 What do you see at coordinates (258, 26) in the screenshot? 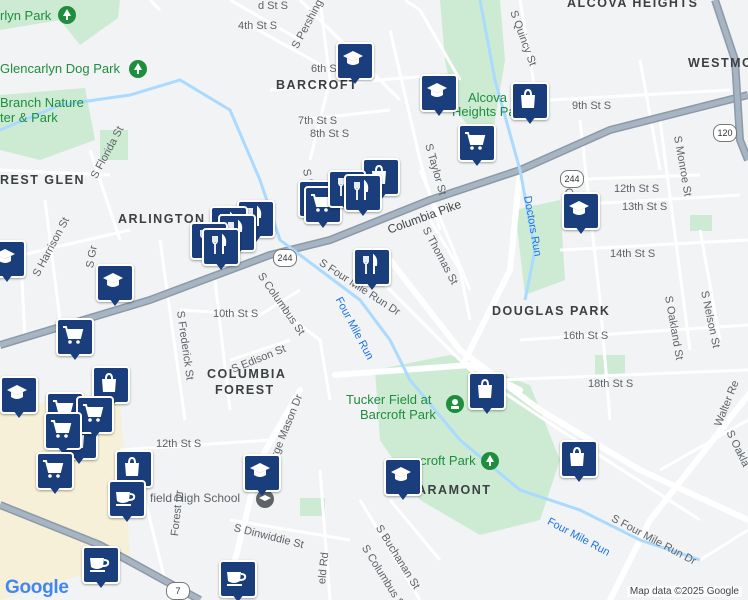
I see `street-label: 4th St S` at bounding box center [258, 26].